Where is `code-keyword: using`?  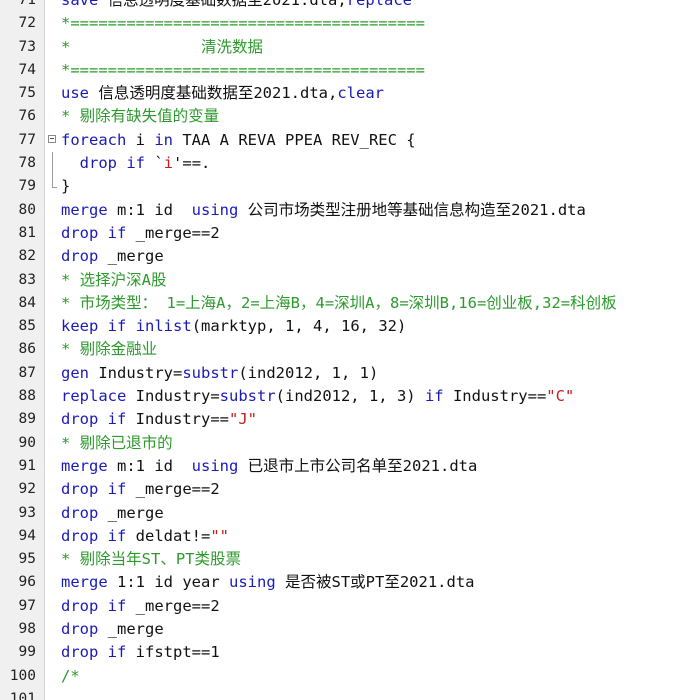
code-keyword: using is located at coordinates (252, 582).